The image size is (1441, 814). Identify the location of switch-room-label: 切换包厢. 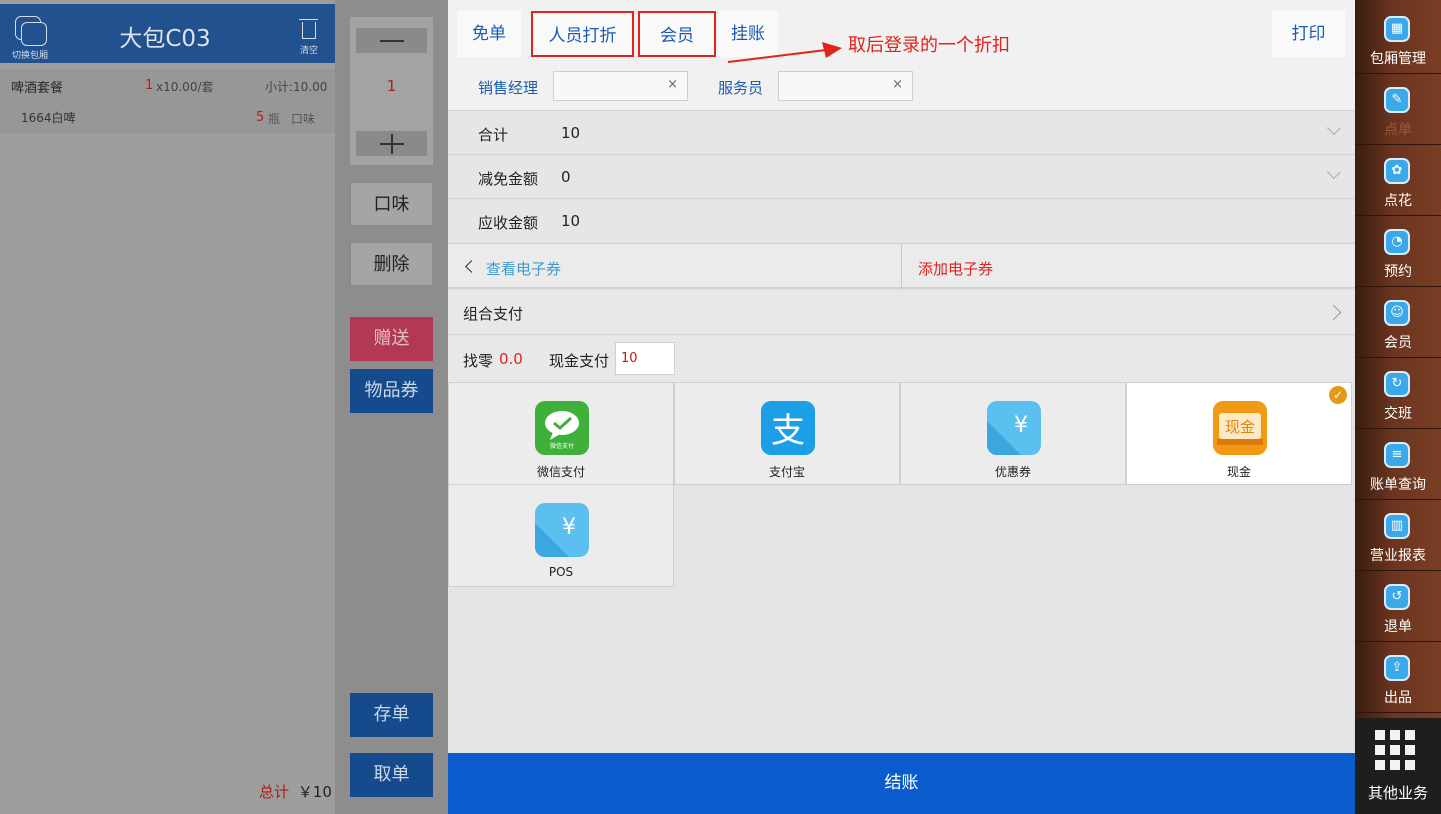
(29, 56).